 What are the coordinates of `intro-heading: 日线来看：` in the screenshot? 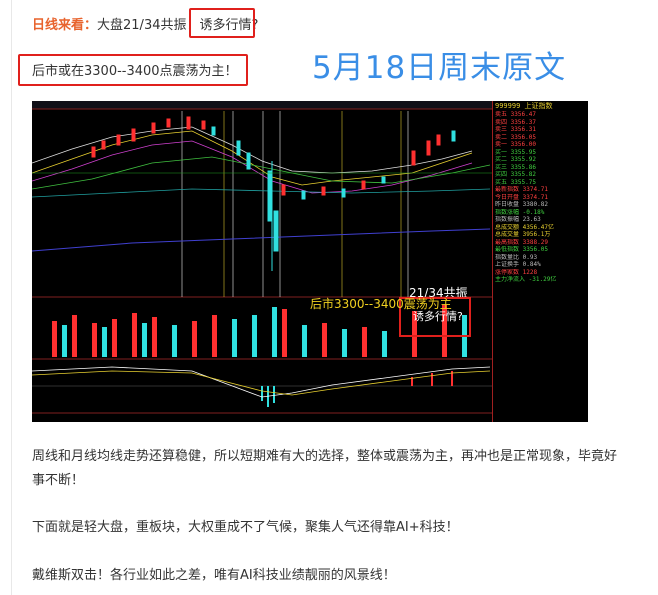 It's located at (65, 25).